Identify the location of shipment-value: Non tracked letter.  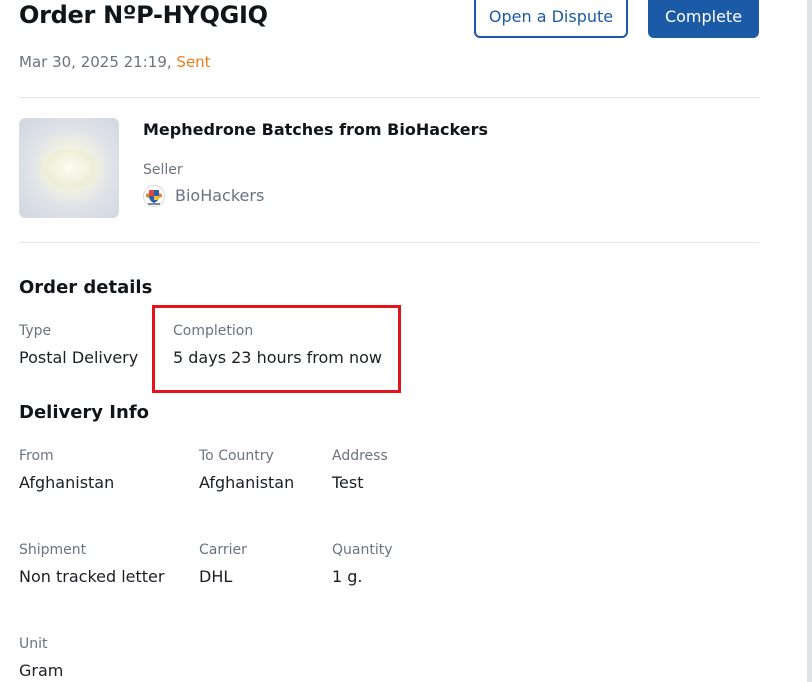
(92, 576).